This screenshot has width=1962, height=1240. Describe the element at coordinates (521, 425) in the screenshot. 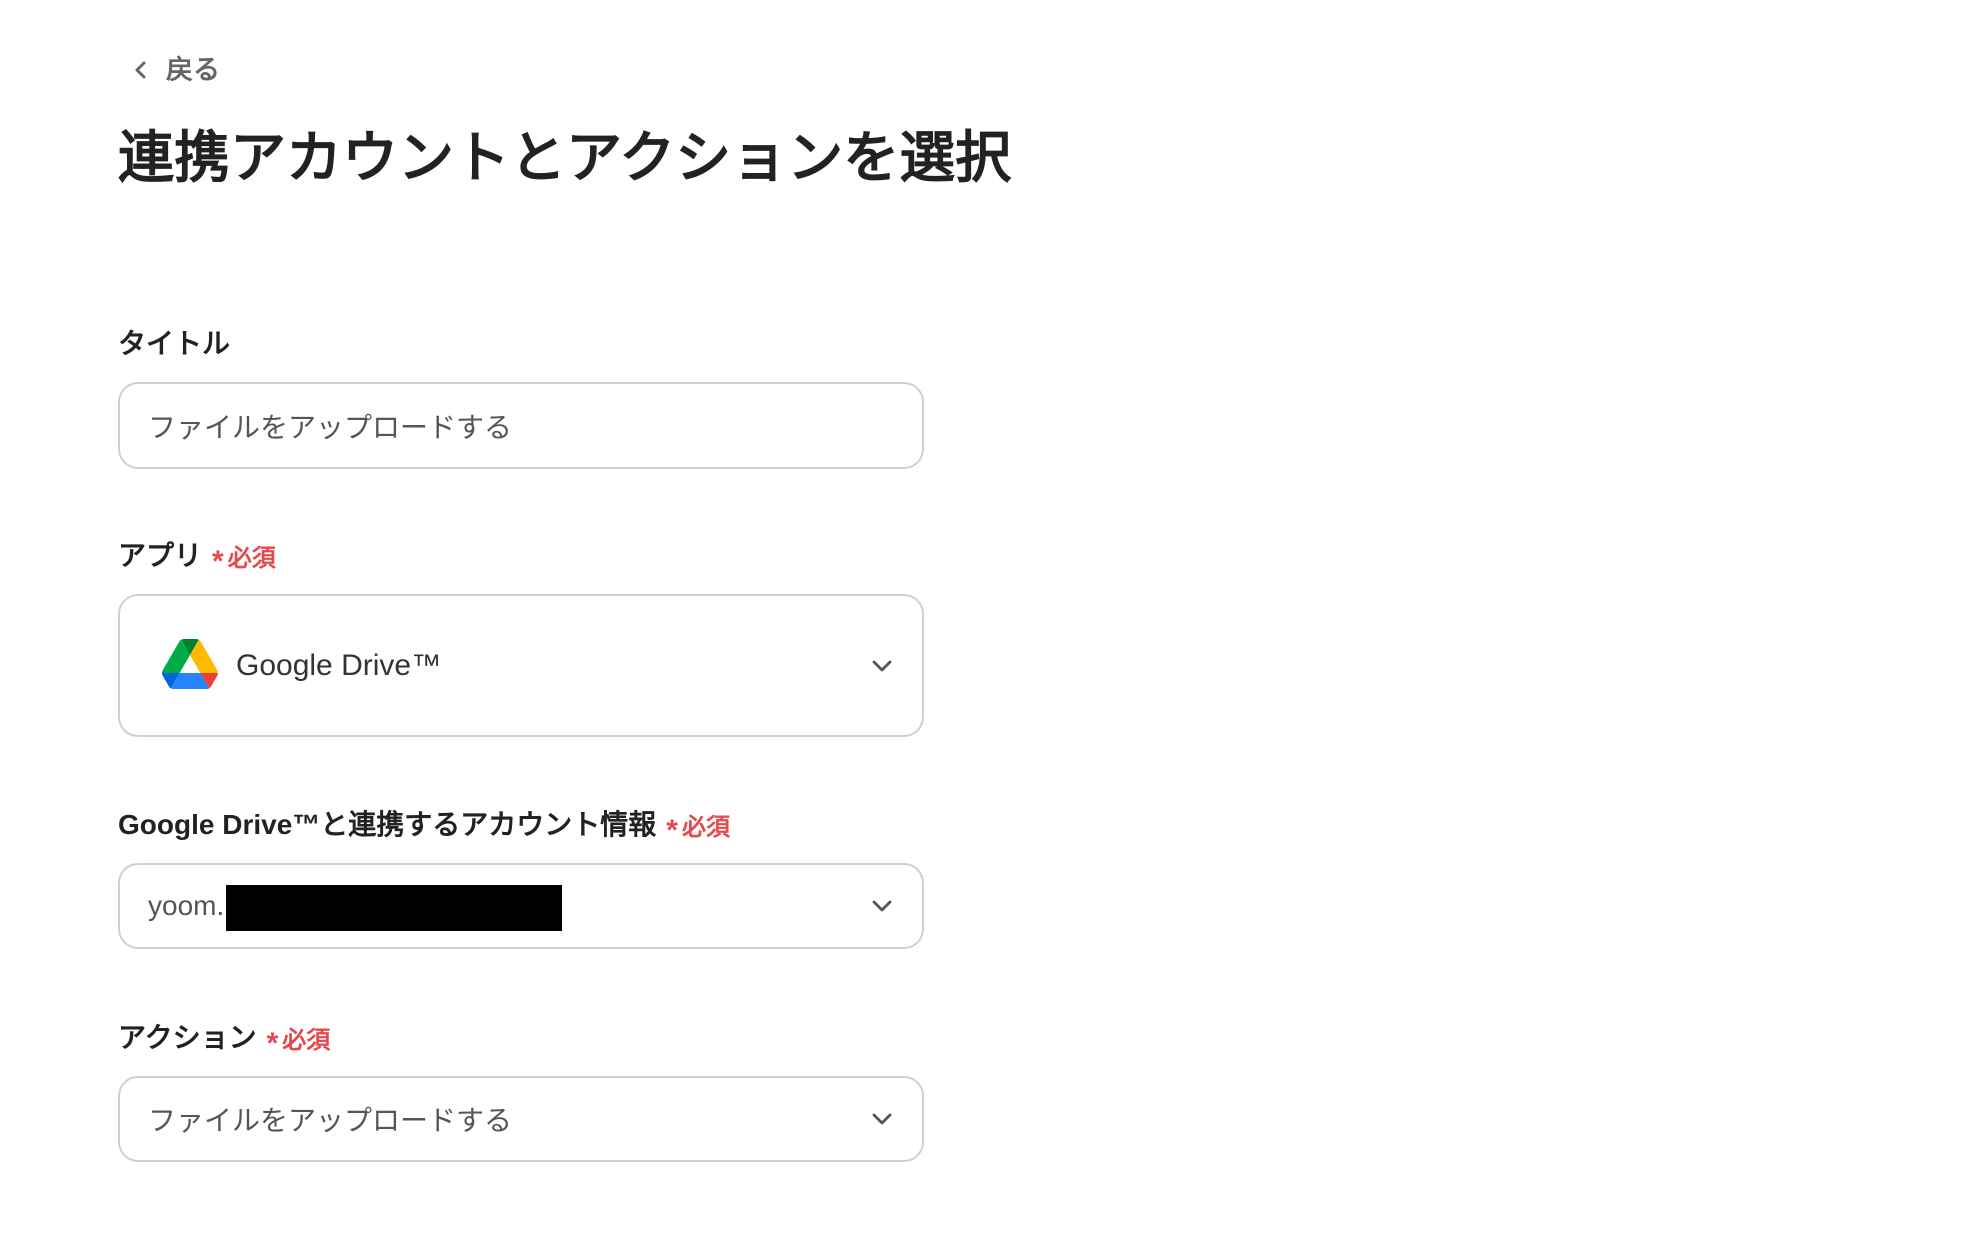

I see `title-input: ファイルをアップロードする` at that location.